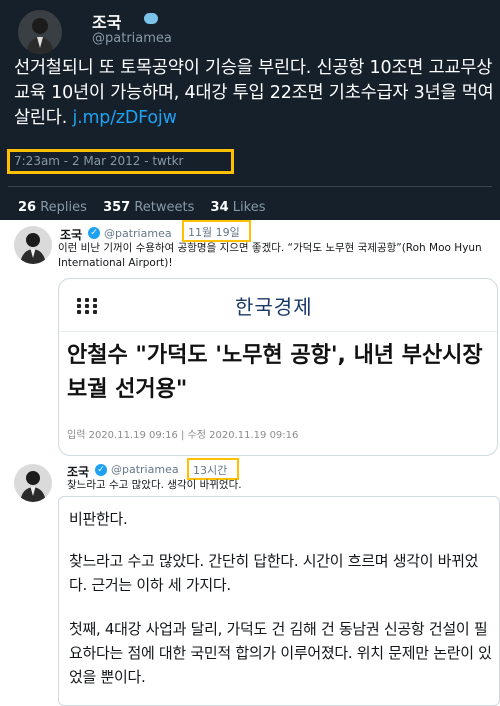 The image size is (500, 706). I want to click on replies-count: 26, so click(27, 207).